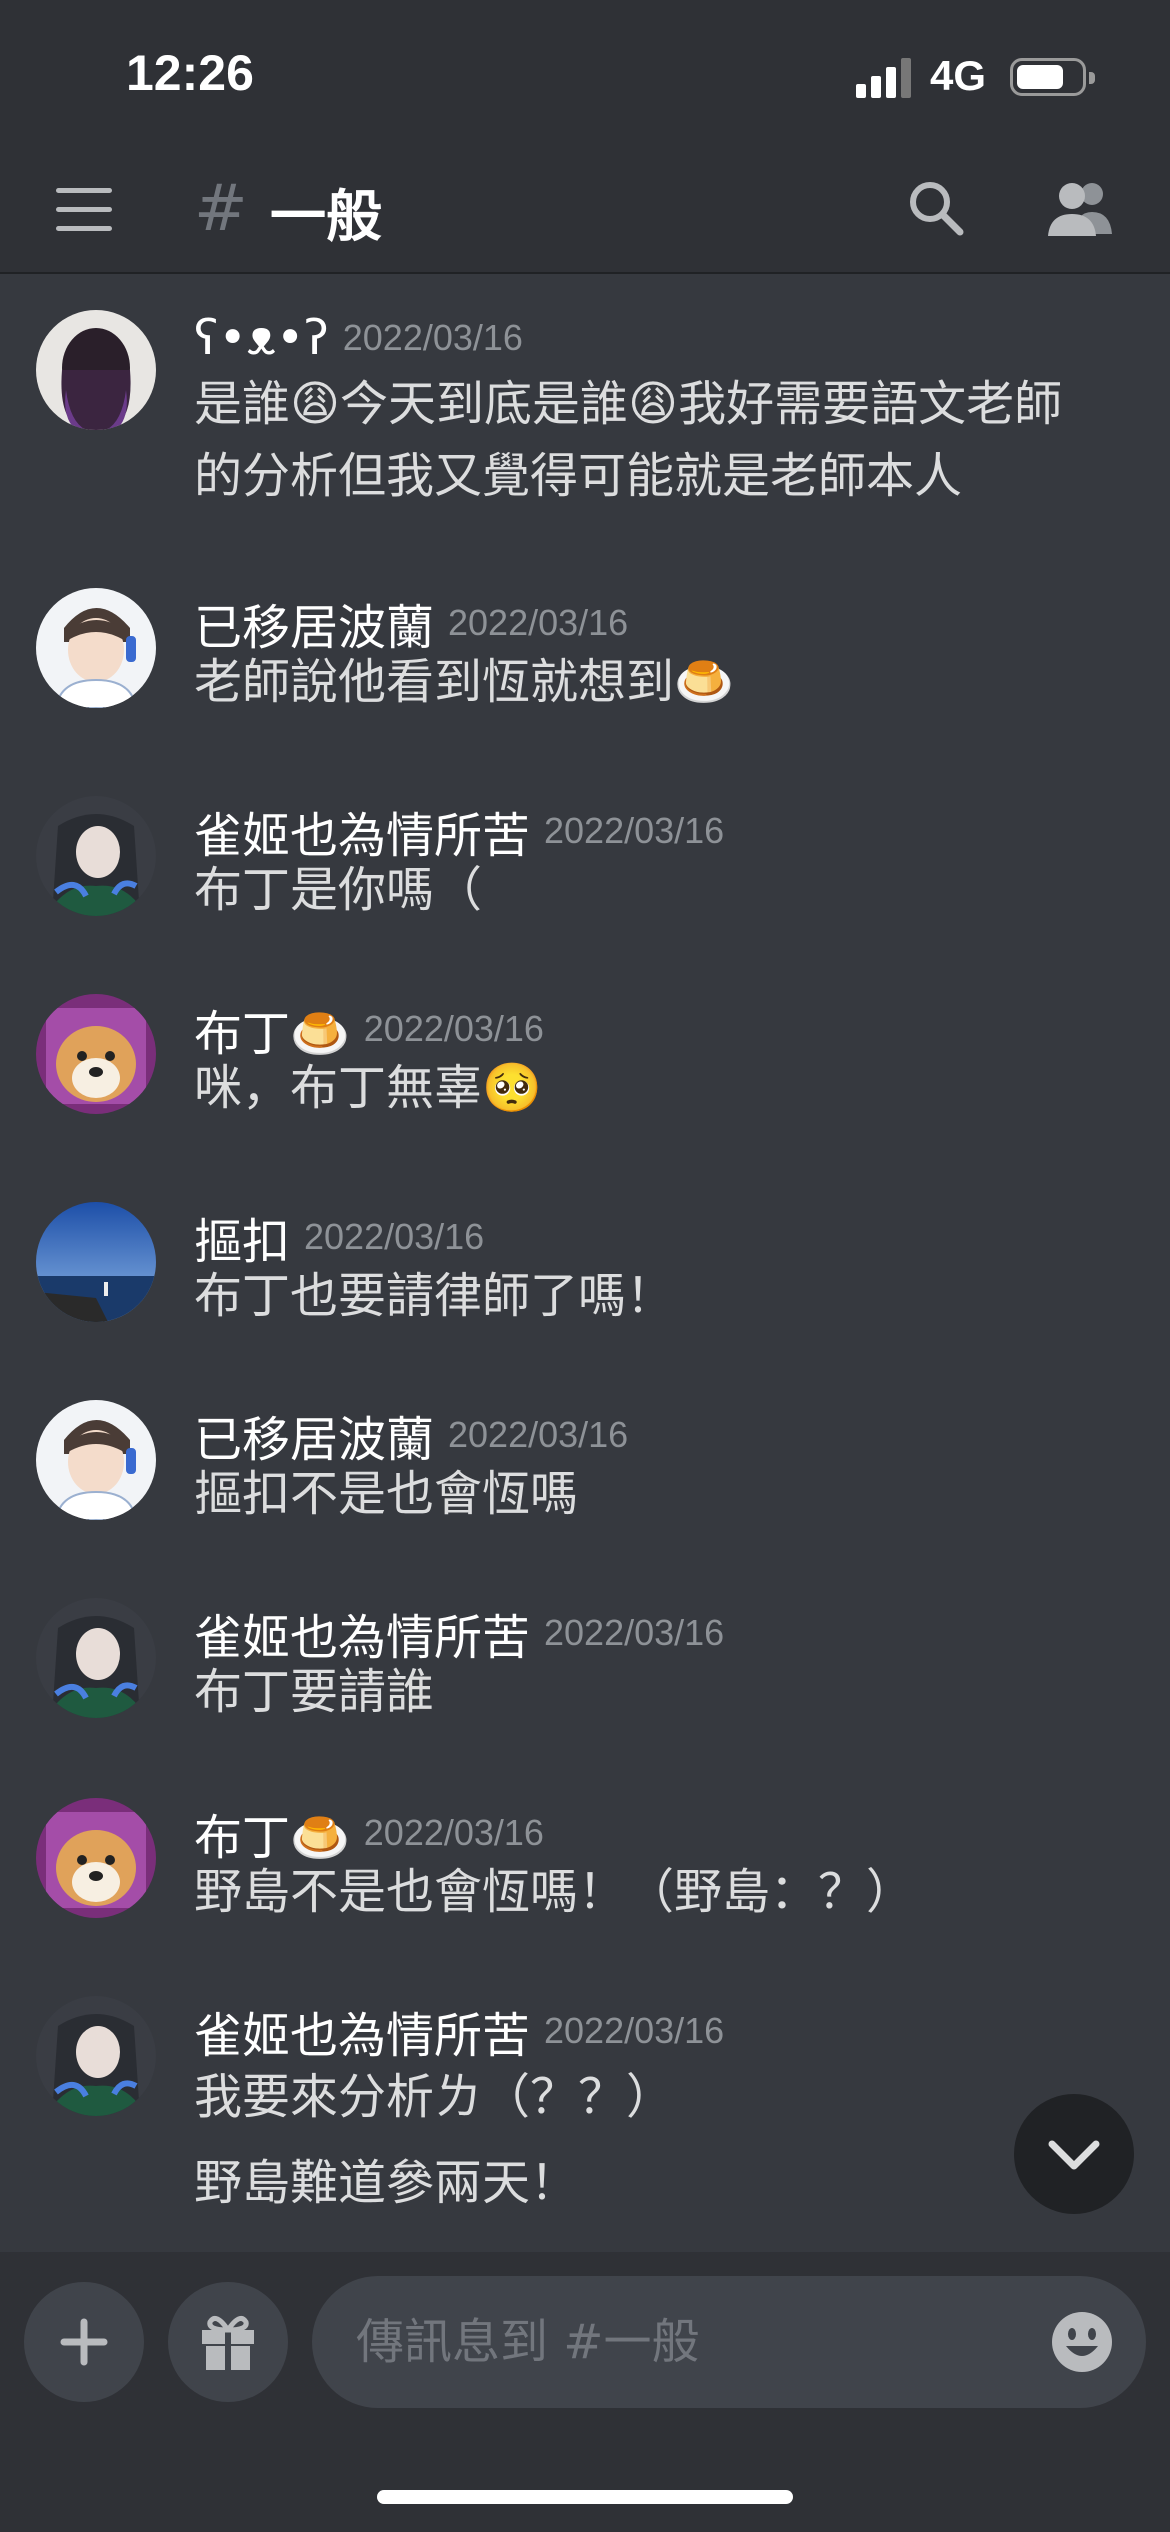  Describe the element at coordinates (585, 212) in the screenshot. I see `channel-header: # 一般` at that location.